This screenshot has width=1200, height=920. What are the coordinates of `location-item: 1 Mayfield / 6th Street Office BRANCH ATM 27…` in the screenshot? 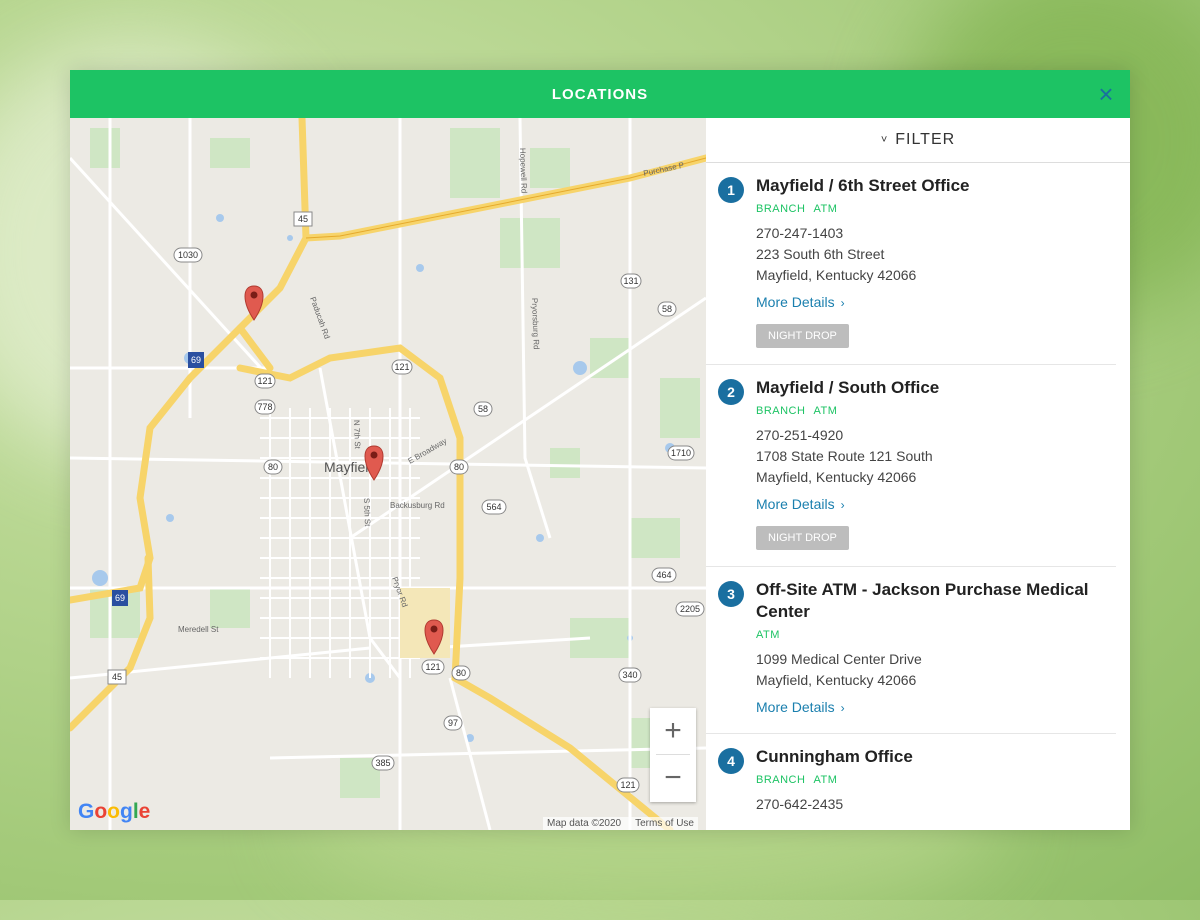 It's located at (911, 264).